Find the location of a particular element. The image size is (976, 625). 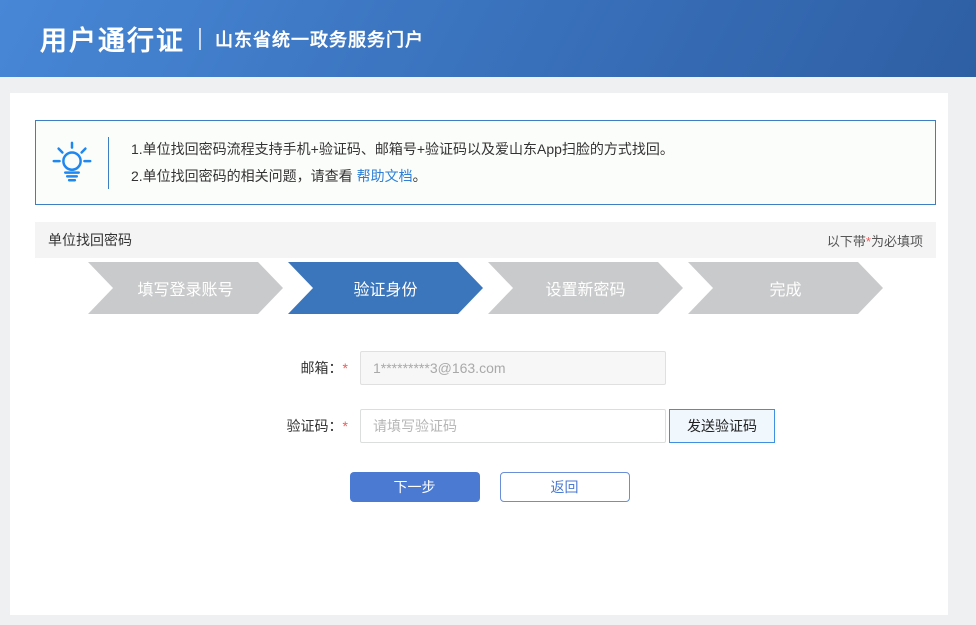

send-code-button: 发送验证码 is located at coordinates (722, 426).